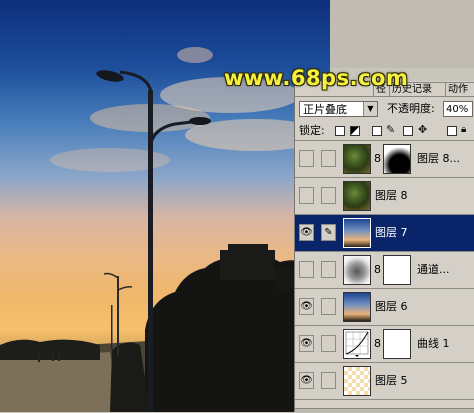 The height and width of the screenshot is (413, 474). I want to click on layer-row: 👁︎ 8 曲线 1, so click(384, 344).